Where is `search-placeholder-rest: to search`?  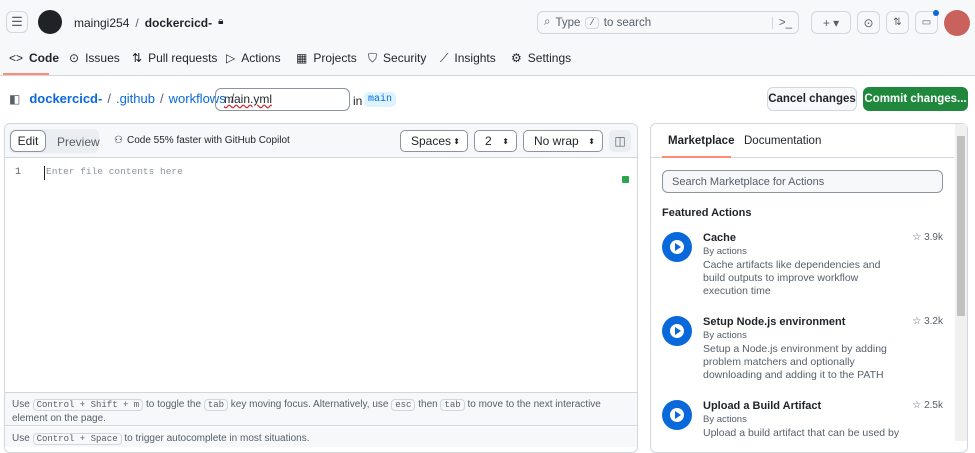 search-placeholder-rest: to search is located at coordinates (627, 22).